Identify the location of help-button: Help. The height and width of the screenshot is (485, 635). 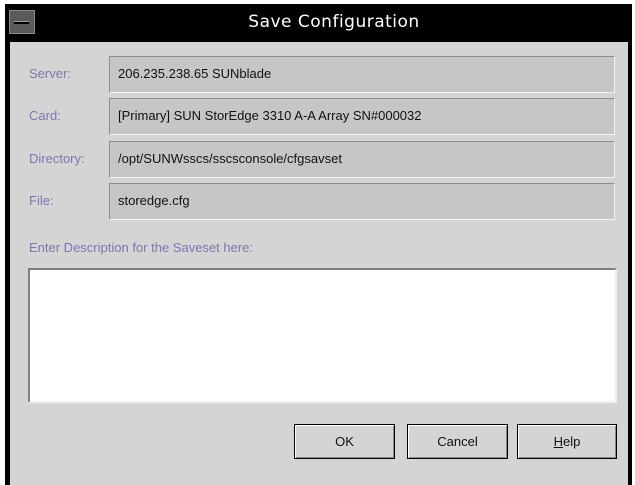
(567, 441).